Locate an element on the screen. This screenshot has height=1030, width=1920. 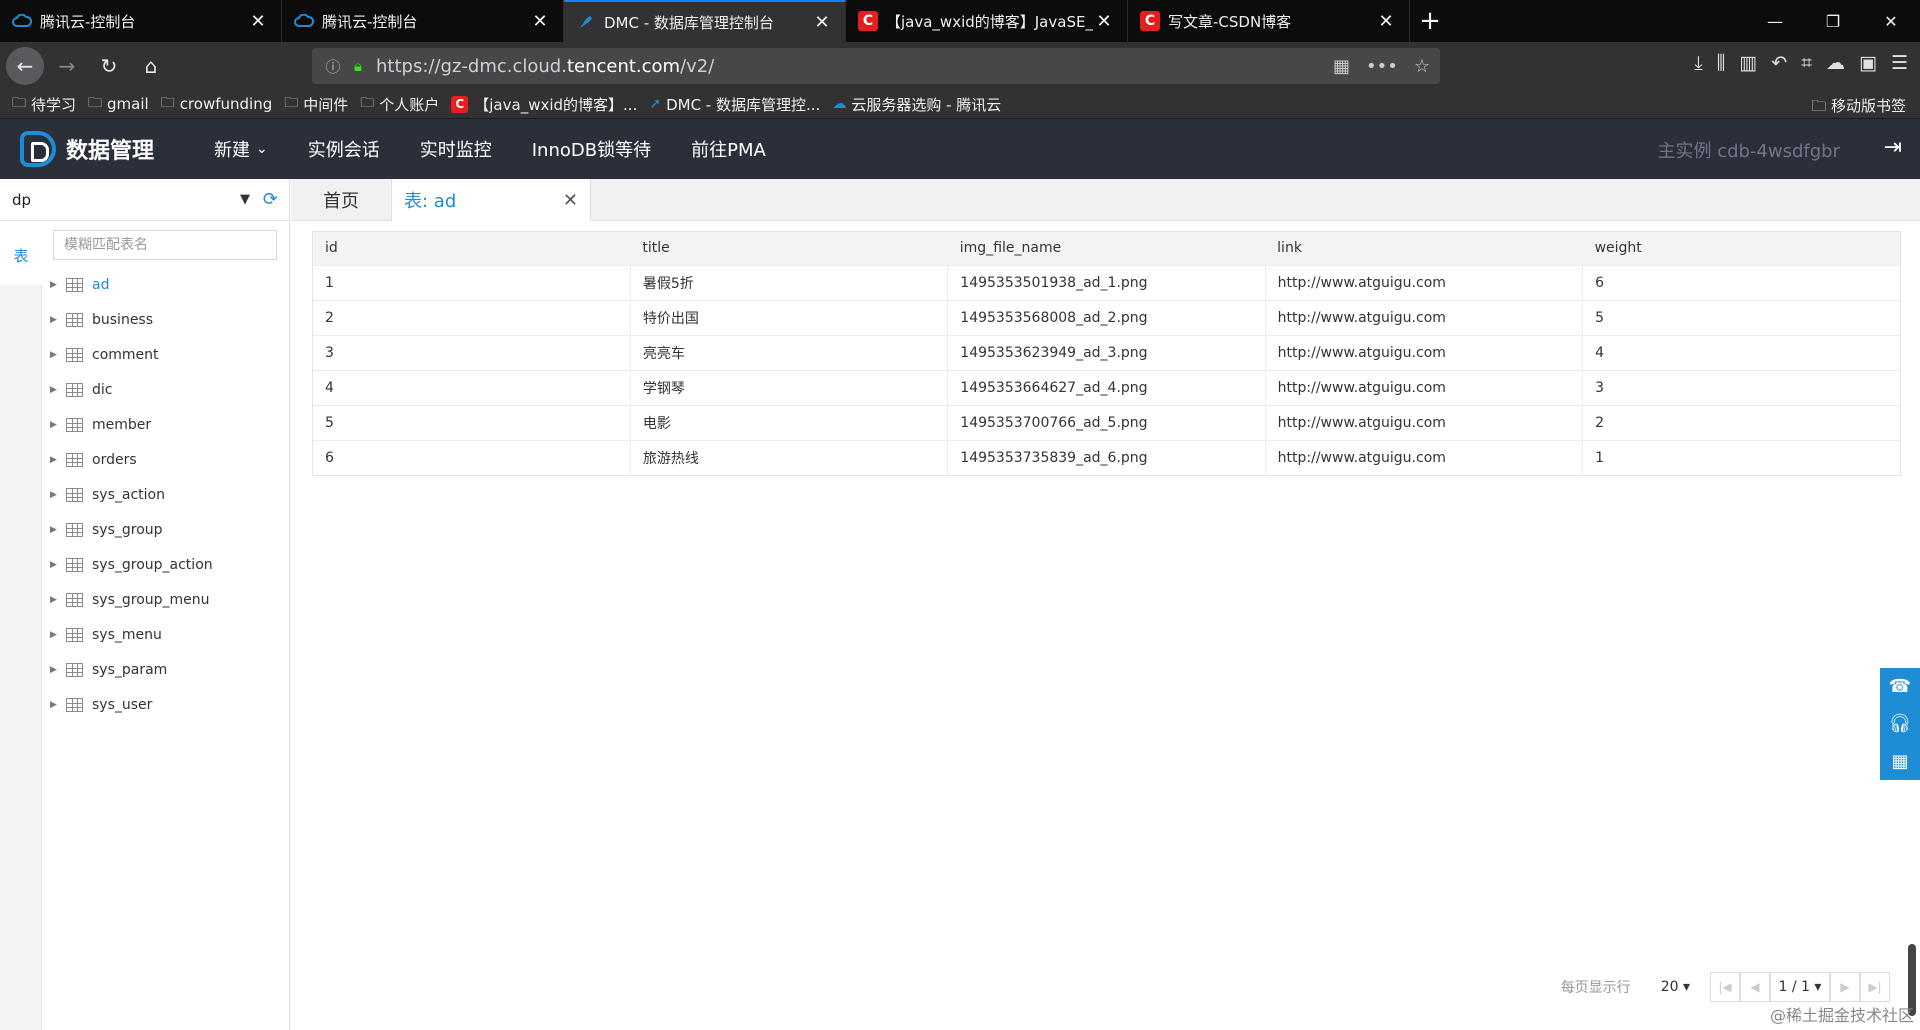
table-item: ▶ orders is located at coordinates (166, 459).